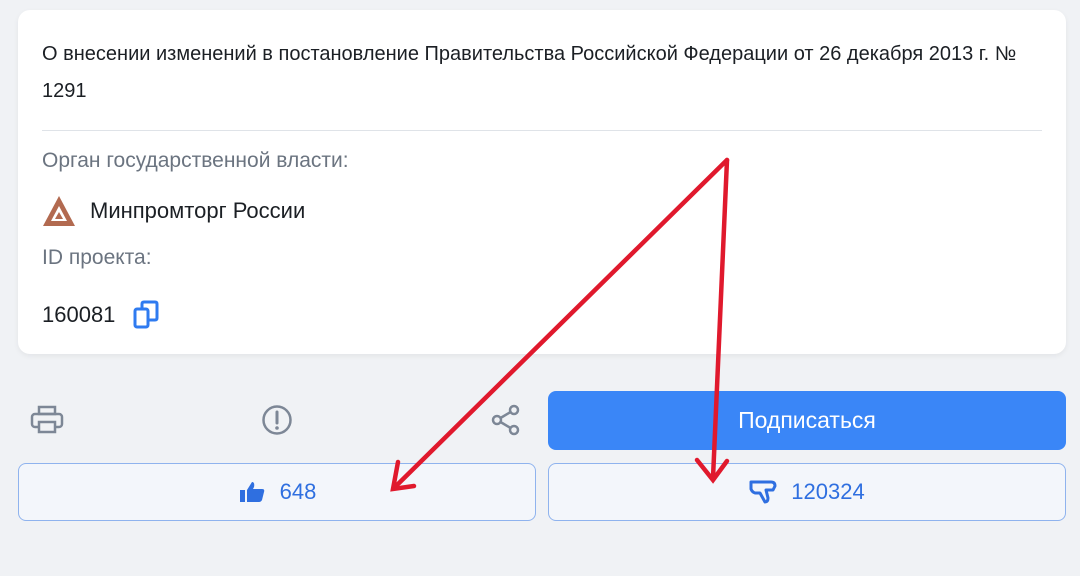 Image resolution: width=1080 pixels, height=576 pixels. Describe the element at coordinates (251, 492) in the screenshot. I see `thumbs-up-icon` at that location.